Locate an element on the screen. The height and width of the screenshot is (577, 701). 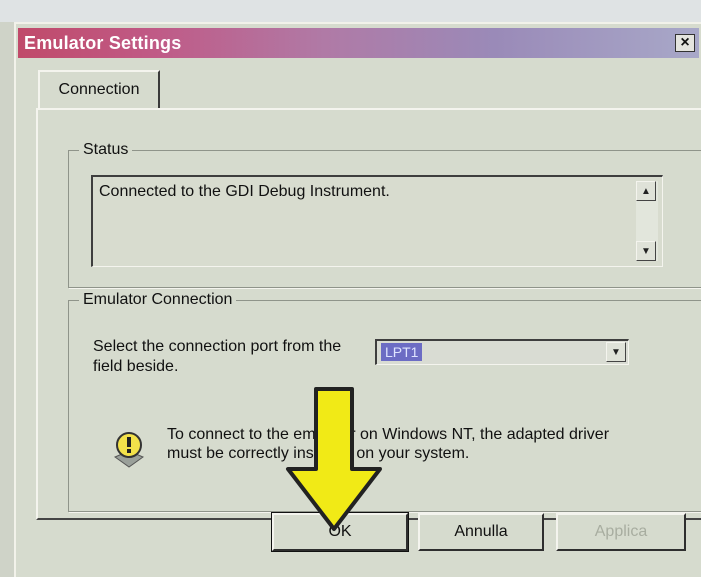
status-text: Connected to the GDI Debug Instrument. is located at coordinates (244, 191).